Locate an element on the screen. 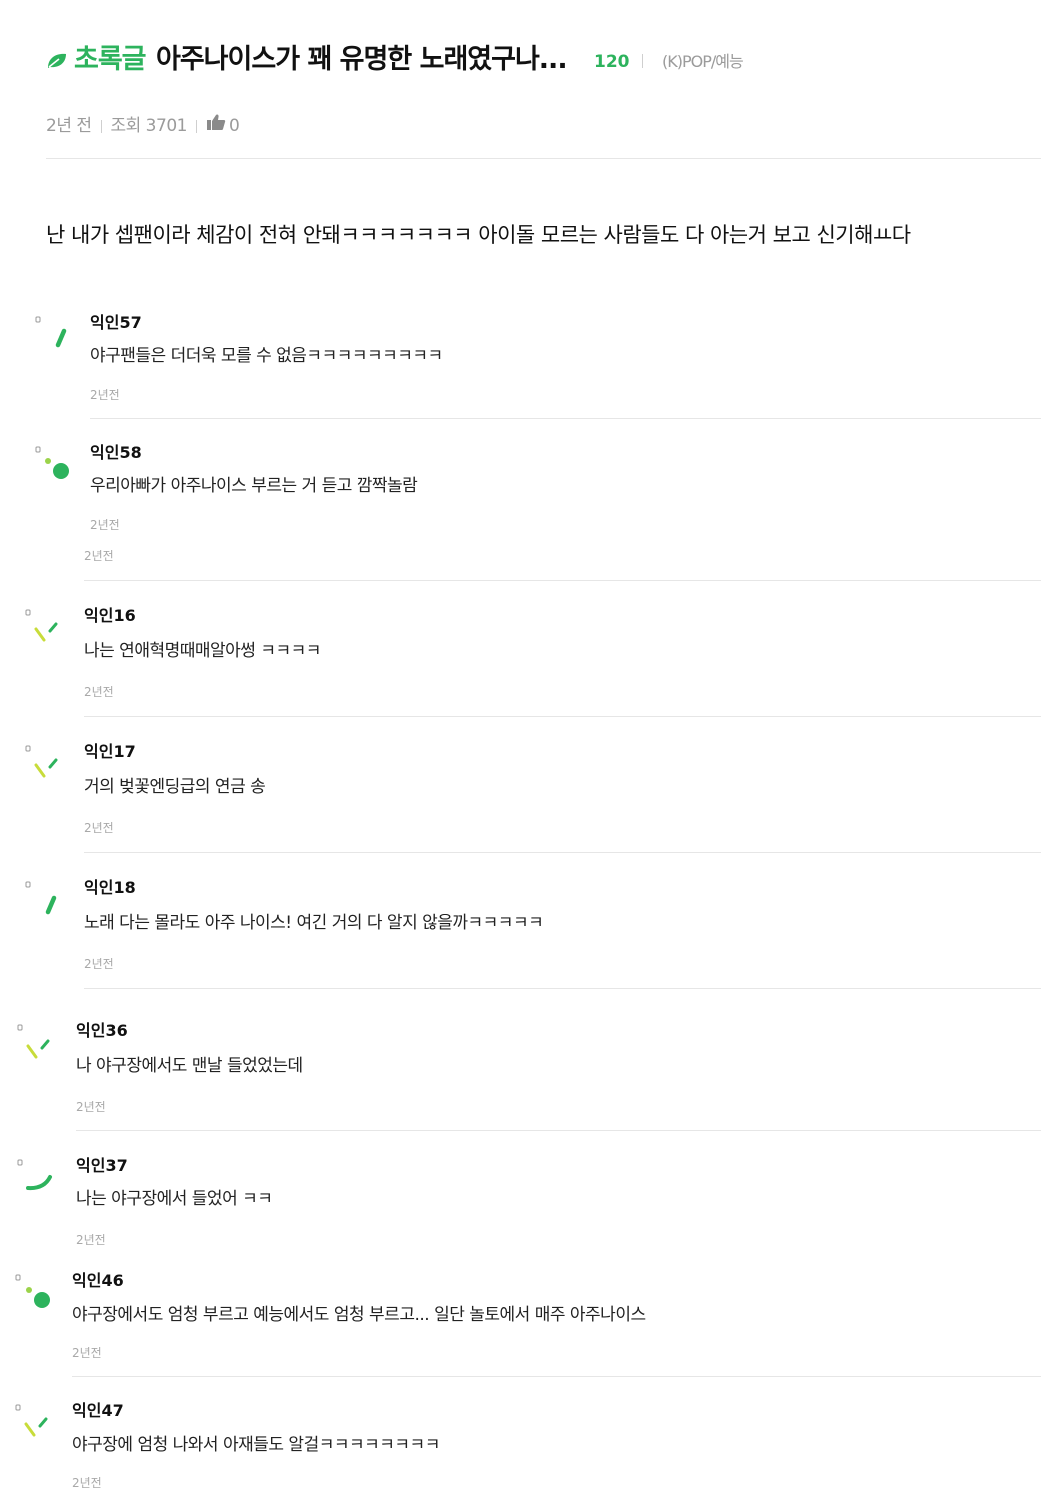 Image resolution: width=1041 pixels, height=1500 pixels. comment-item: 익인57 야구팬들은 더더욱 모를 수 없음ㅋㅋㅋㅋㅋㅋㅋㅋㅋ 2년전 is located at coordinates (537, 357).